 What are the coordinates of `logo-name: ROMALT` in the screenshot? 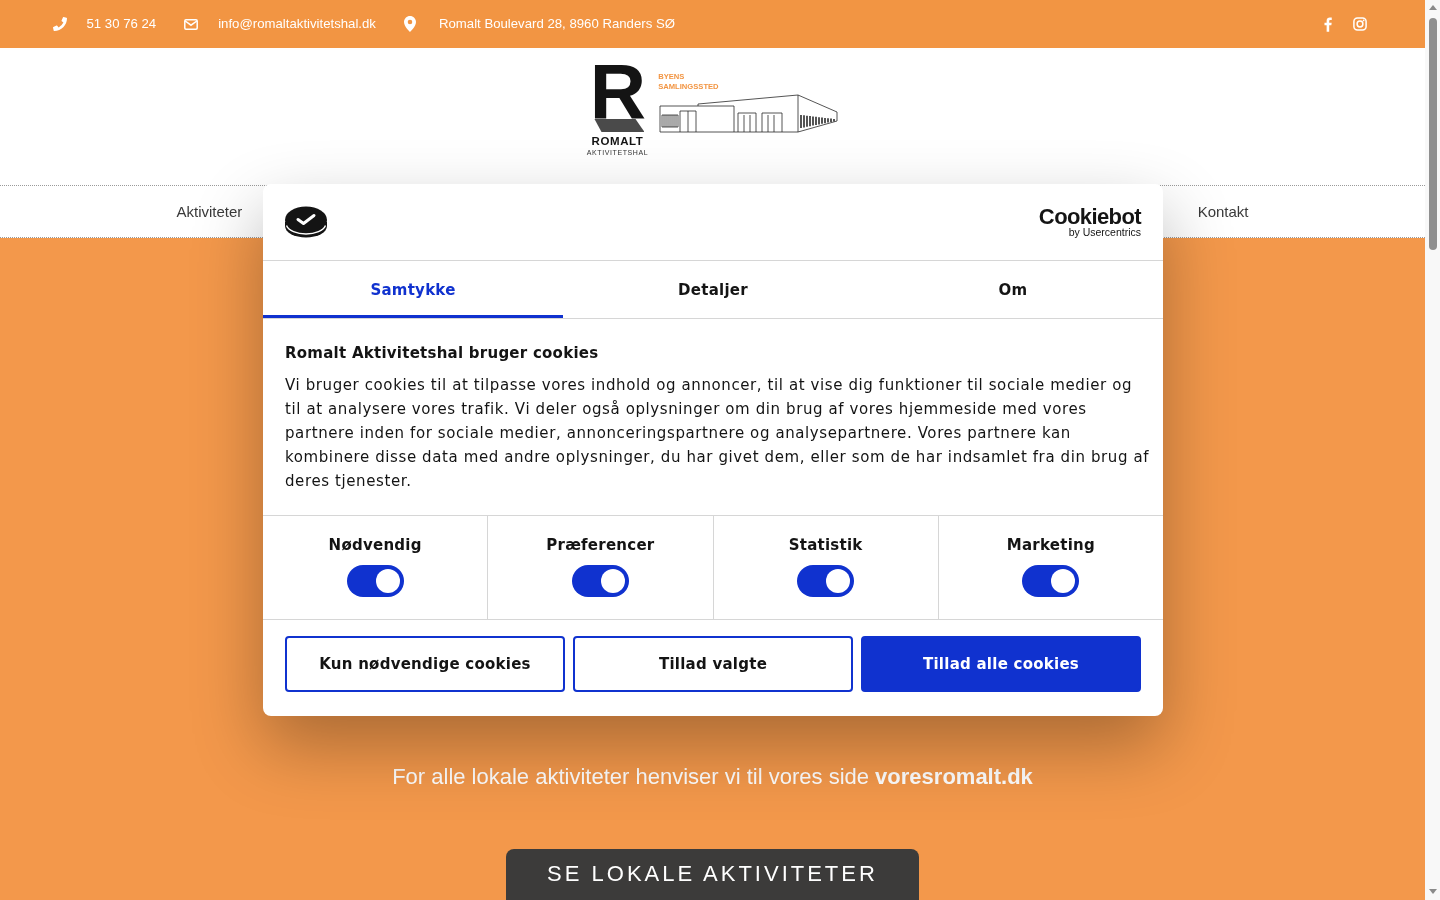 It's located at (617, 141).